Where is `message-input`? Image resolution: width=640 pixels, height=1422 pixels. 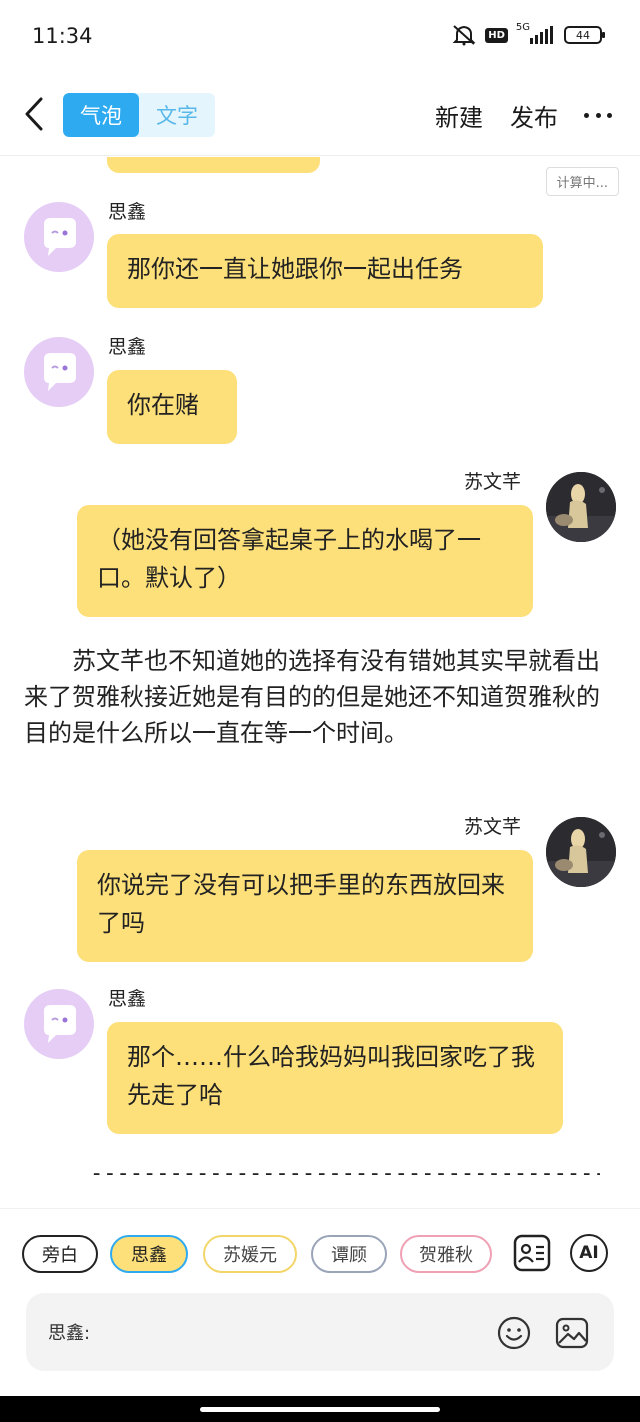 message-input is located at coordinates (296, 1331).